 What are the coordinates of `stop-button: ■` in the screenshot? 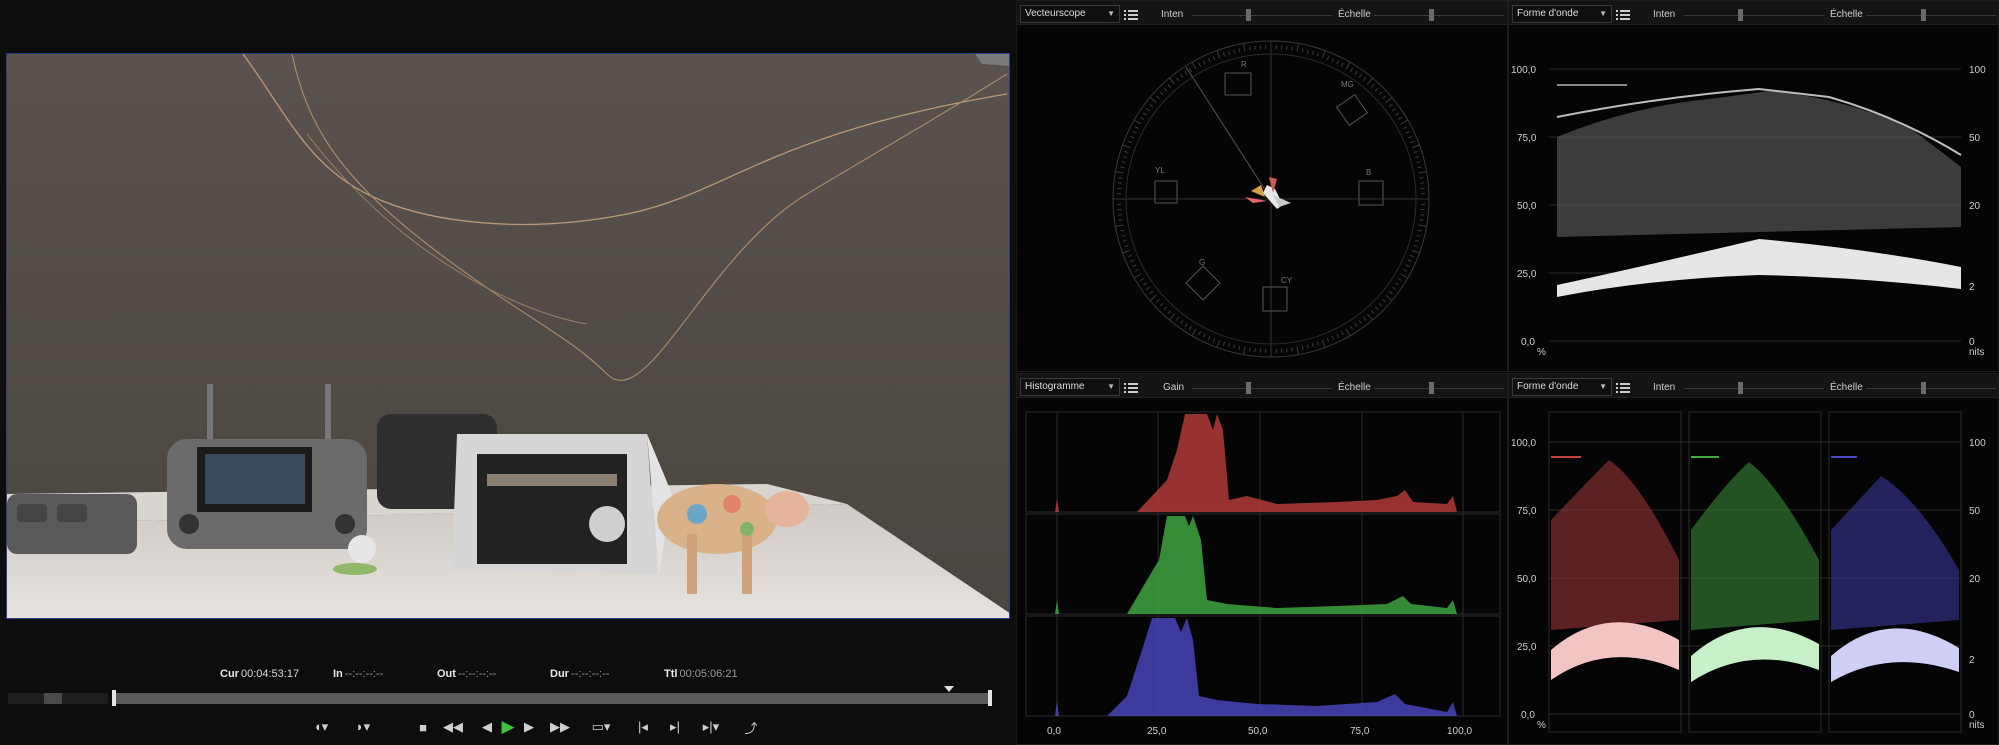 It's located at (423, 727).